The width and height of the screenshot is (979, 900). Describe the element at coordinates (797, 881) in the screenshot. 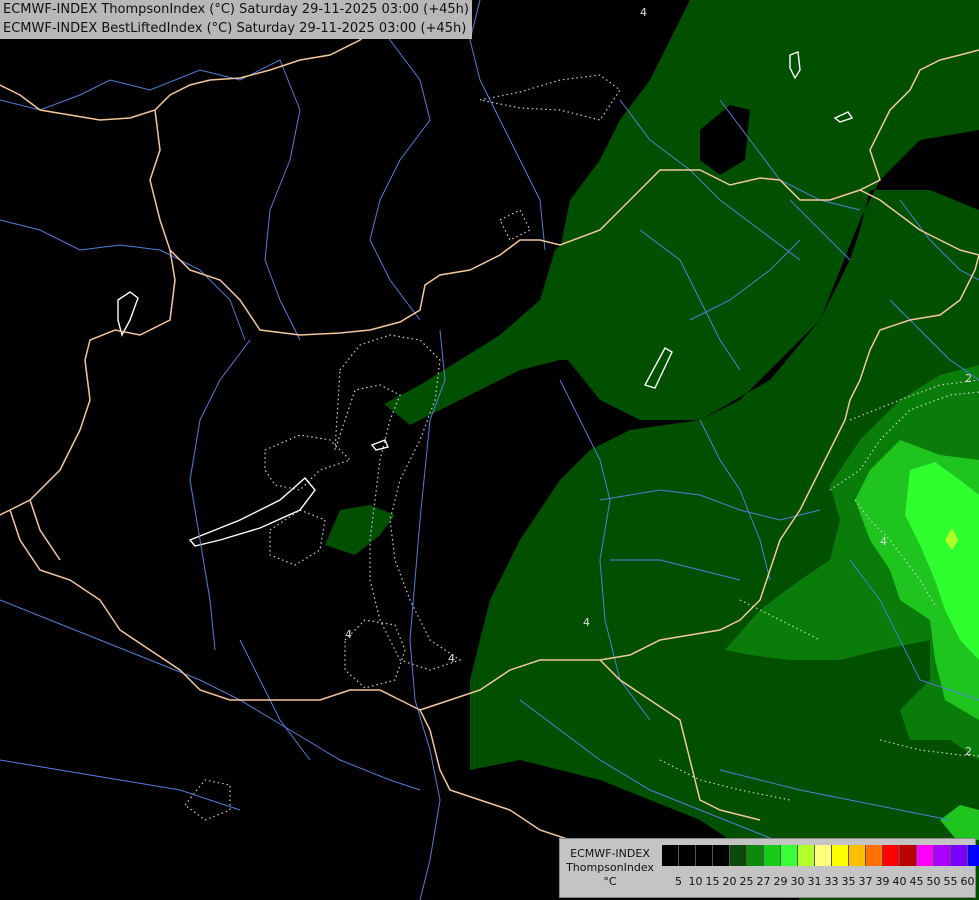

I see `legend-tick-label: 30` at that location.